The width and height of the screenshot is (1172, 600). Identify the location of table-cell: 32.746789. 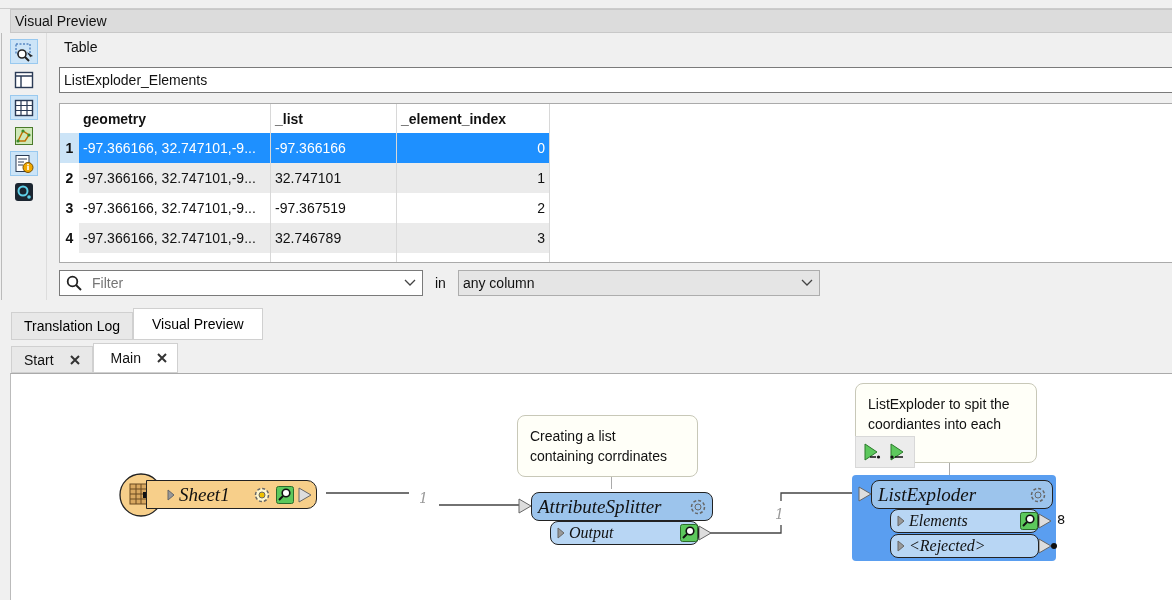
(334, 238).